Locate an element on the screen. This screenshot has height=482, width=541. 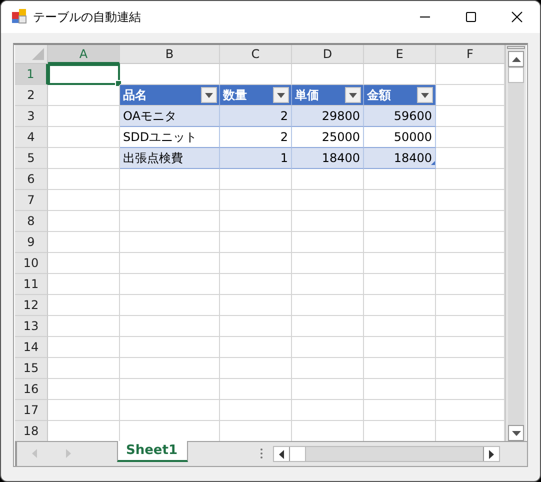
close-icon is located at coordinates (517, 17).